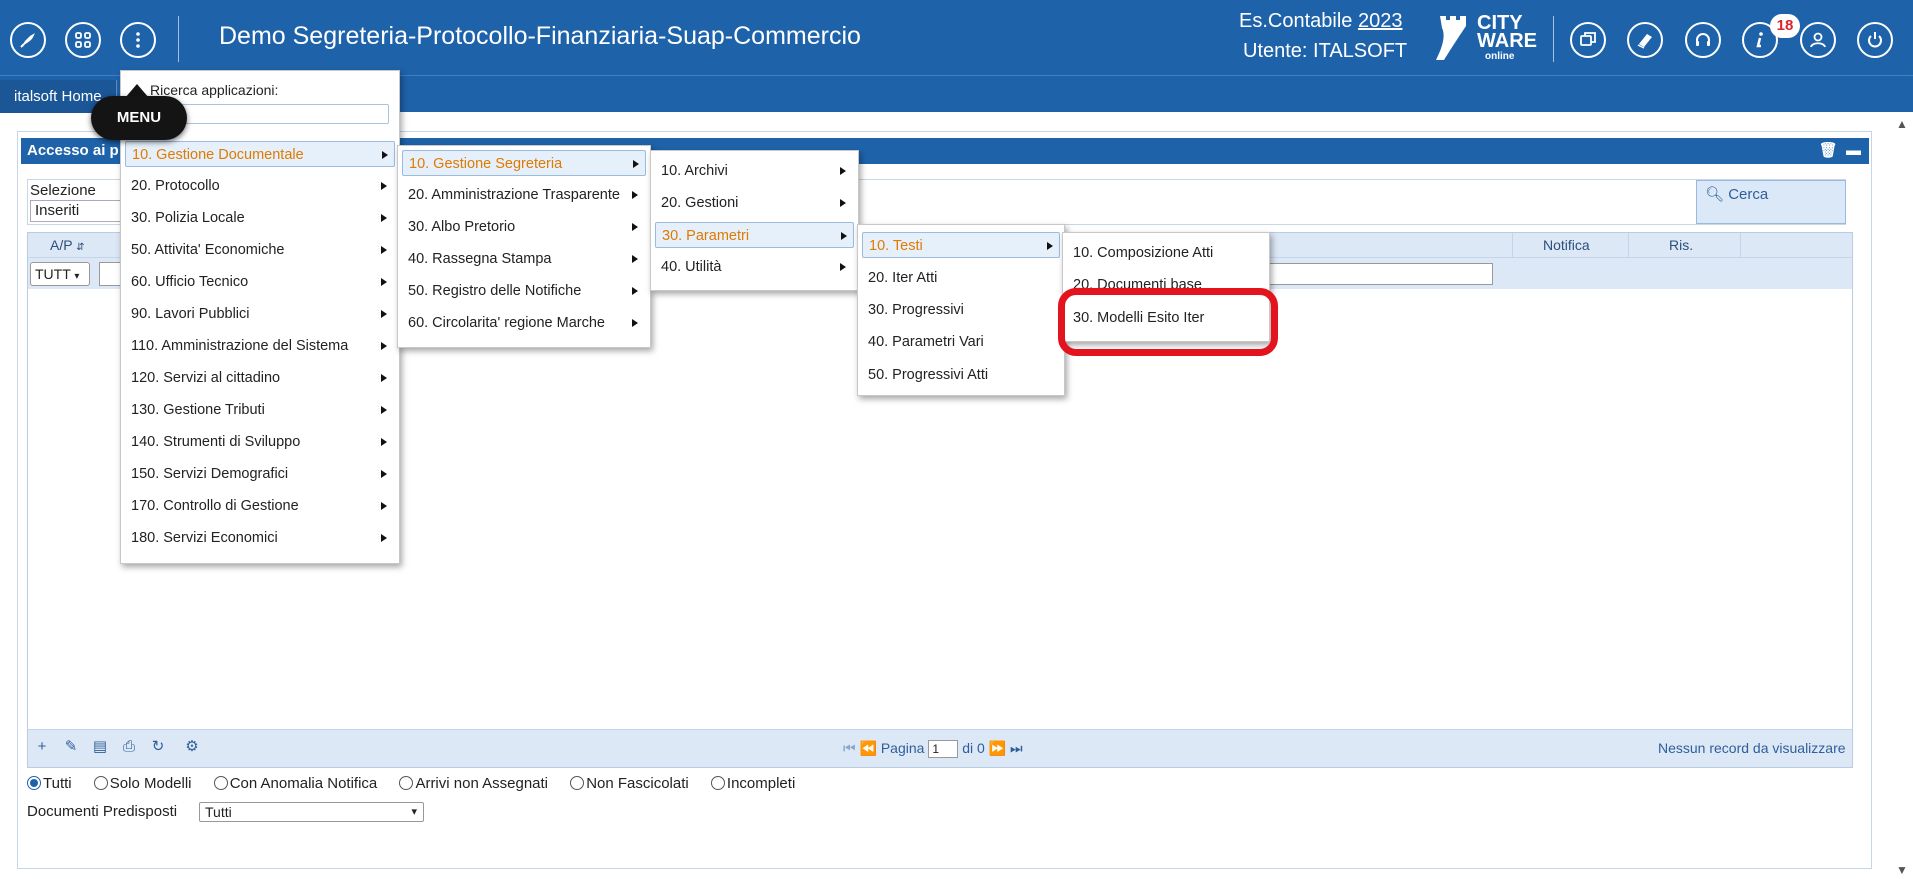 Image resolution: width=1913 pixels, height=879 pixels. Describe the element at coordinates (71, 747) in the screenshot. I see `edit-icon: ✎` at that location.